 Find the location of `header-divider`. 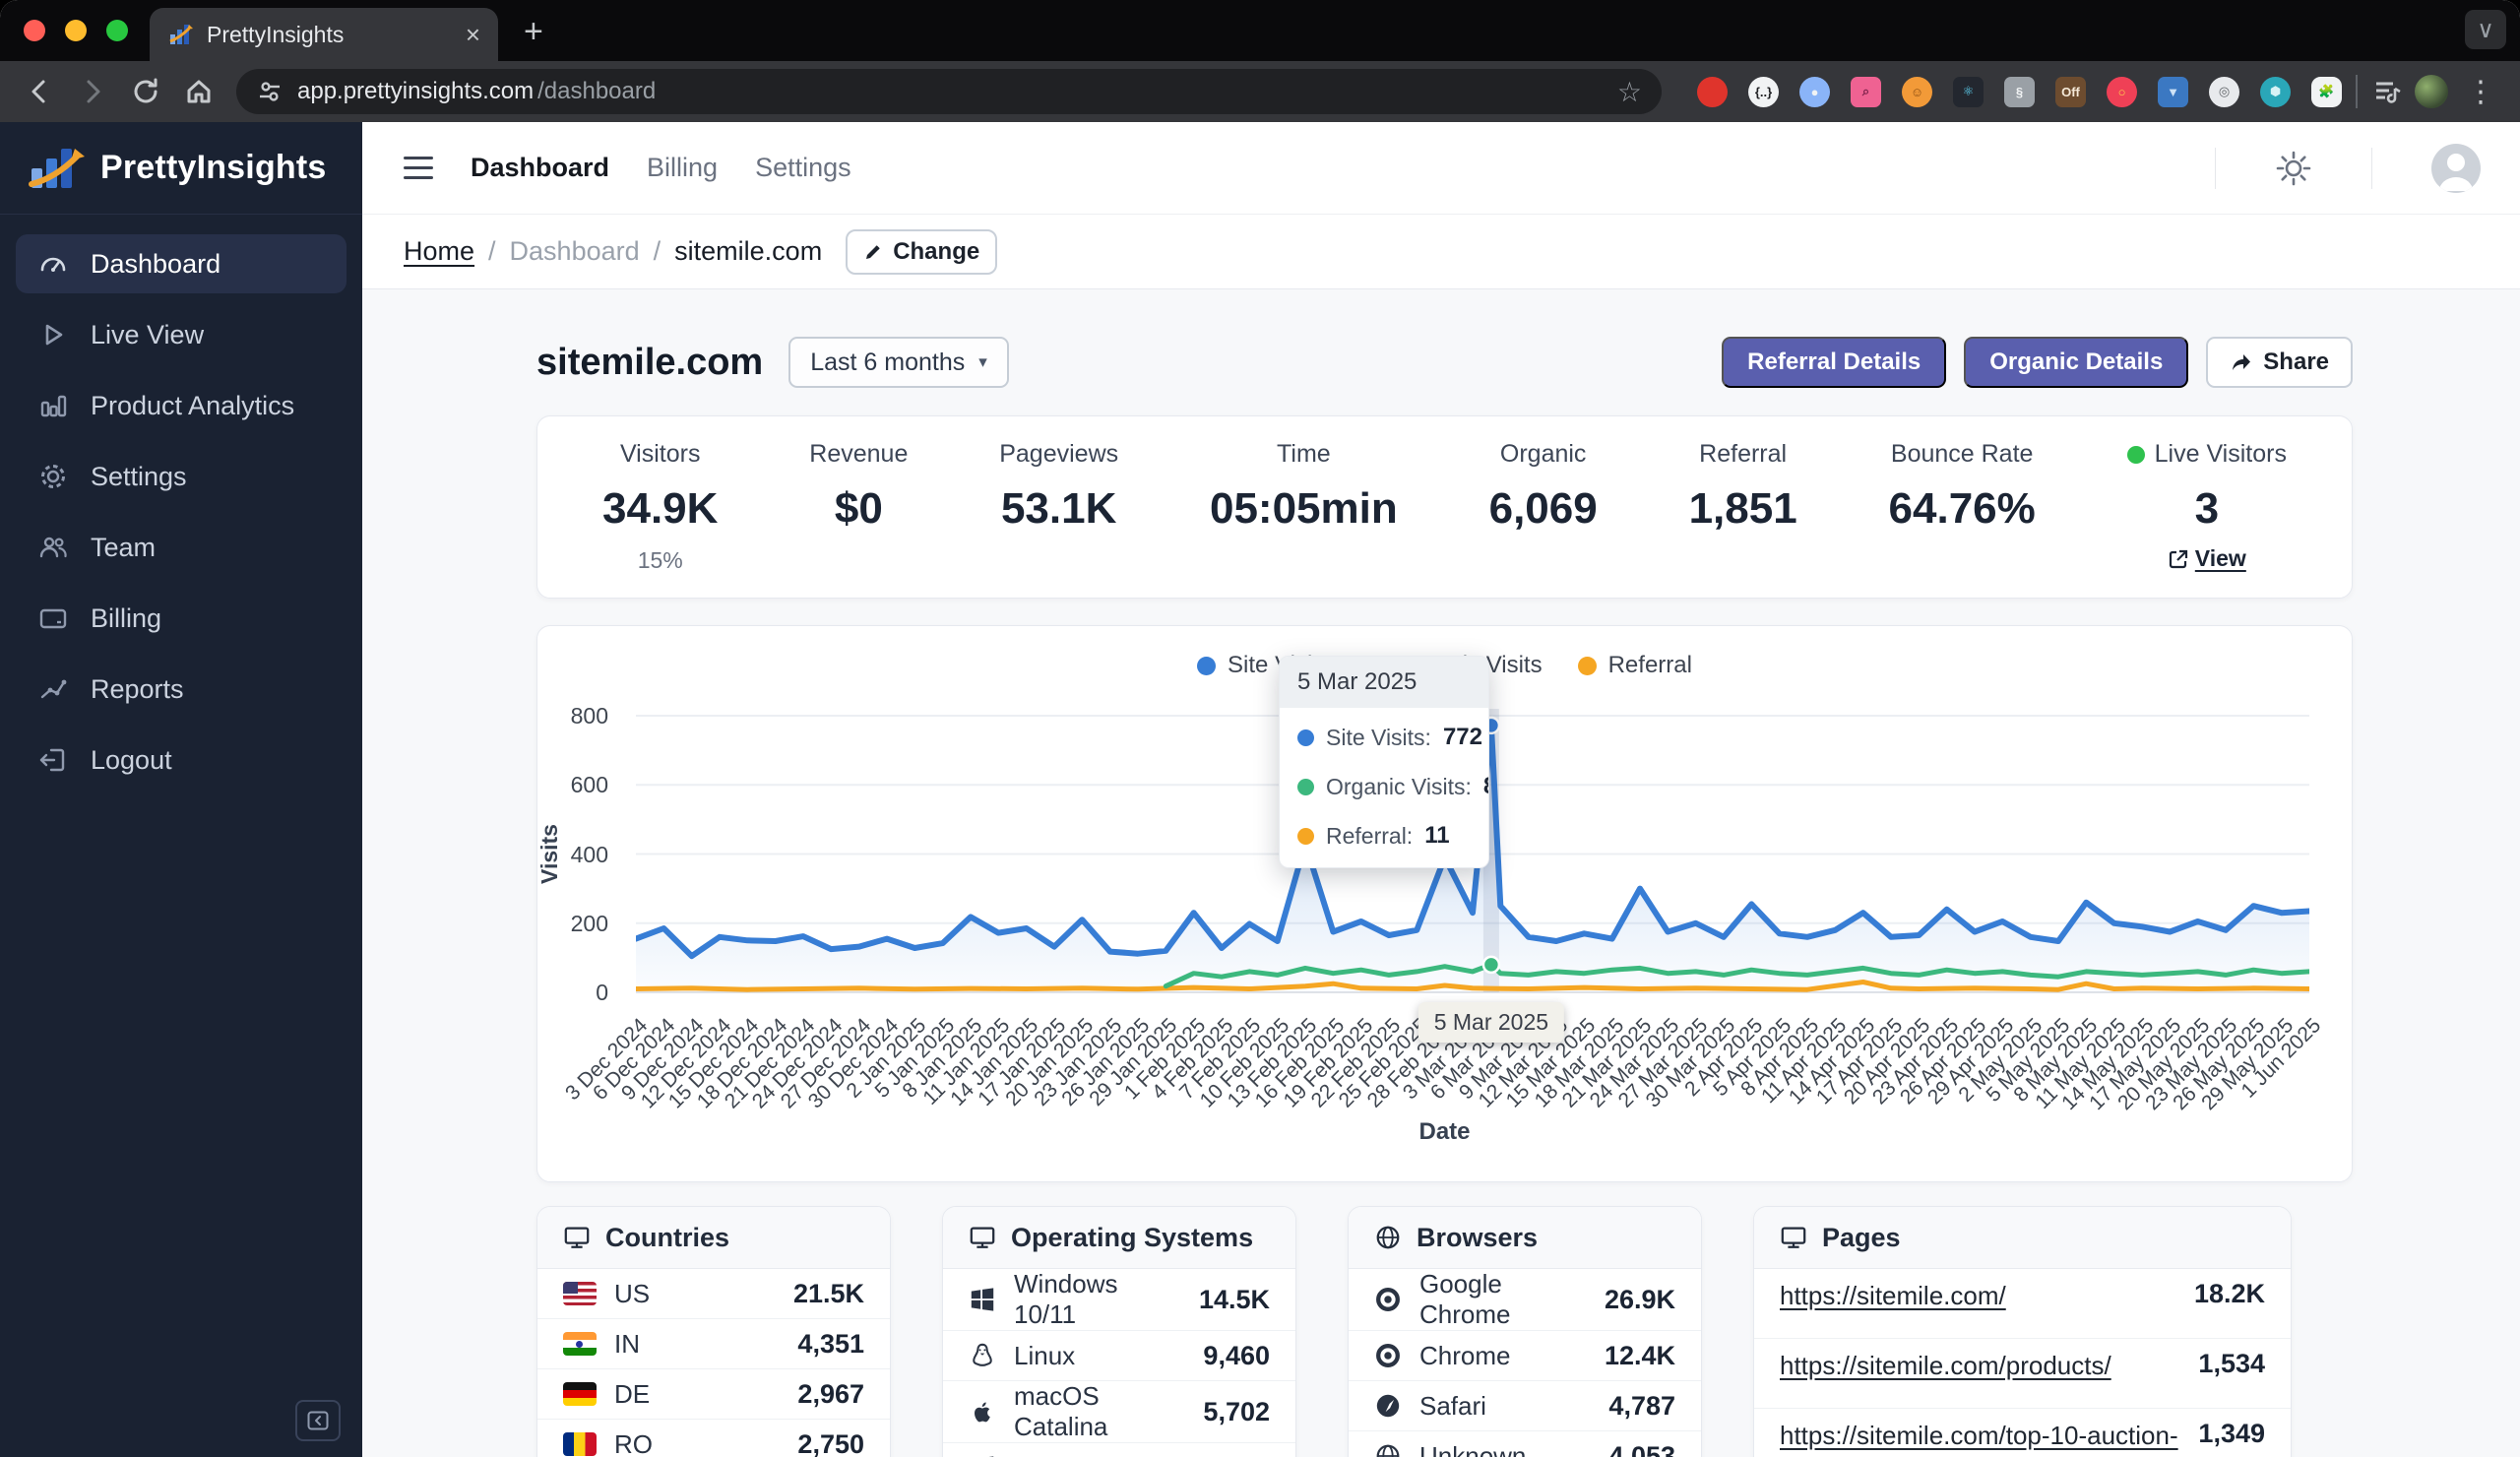

header-divider is located at coordinates (2215, 168).